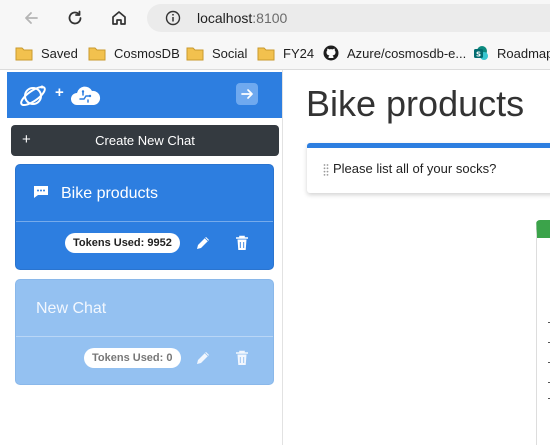  I want to click on planet-logo-icon, so click(33, 96).